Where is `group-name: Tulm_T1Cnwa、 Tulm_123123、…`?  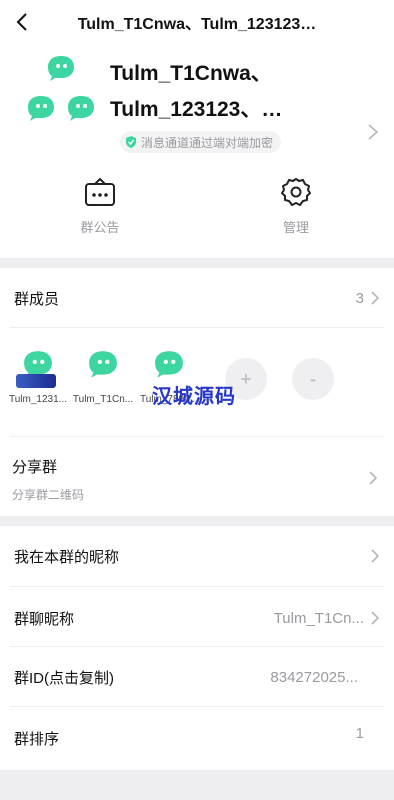
group-name: Tulm_T1Cnwa、 Tulm_123123、… is located at coordinates (230, 92).